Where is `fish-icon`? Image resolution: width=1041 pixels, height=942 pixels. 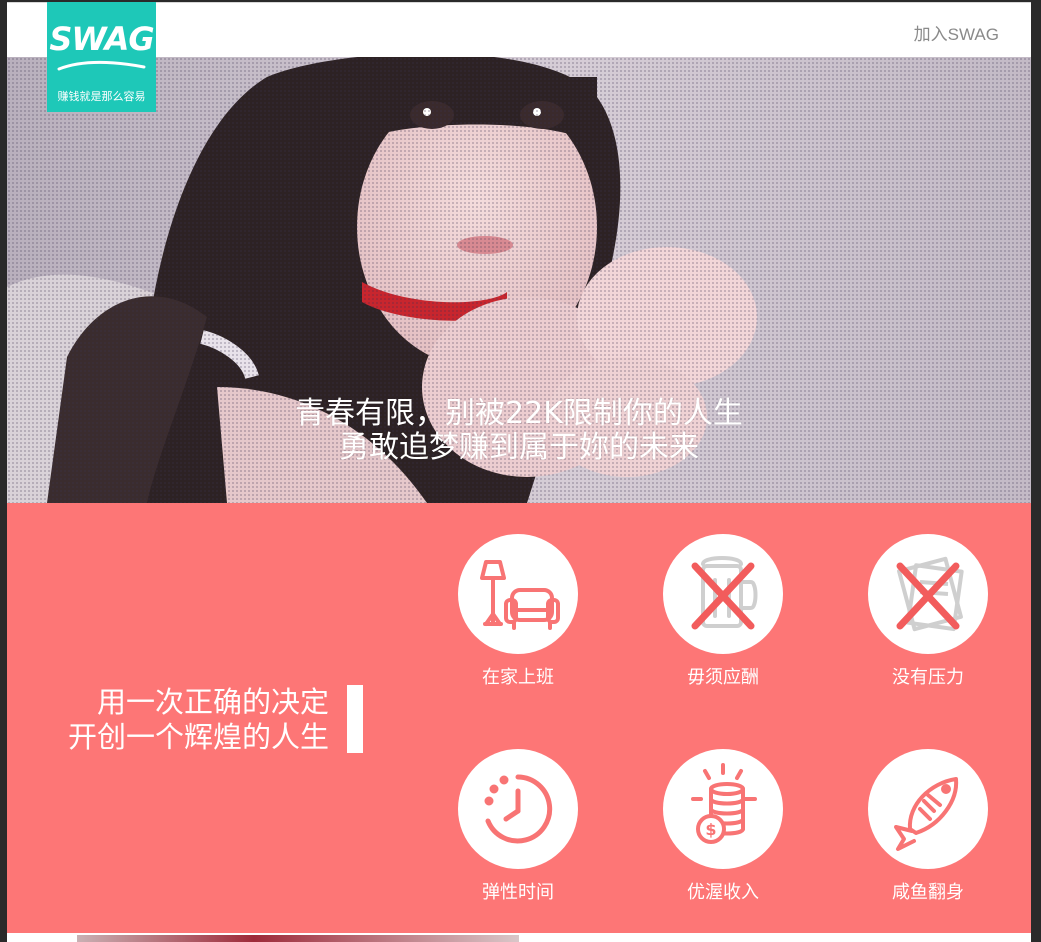 fish-icon is located at coordinates (926, 814).